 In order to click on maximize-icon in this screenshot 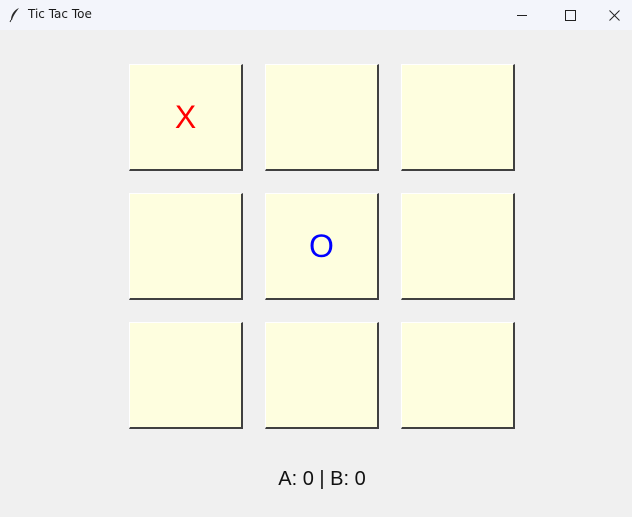, I will do `click(570, 15)`.